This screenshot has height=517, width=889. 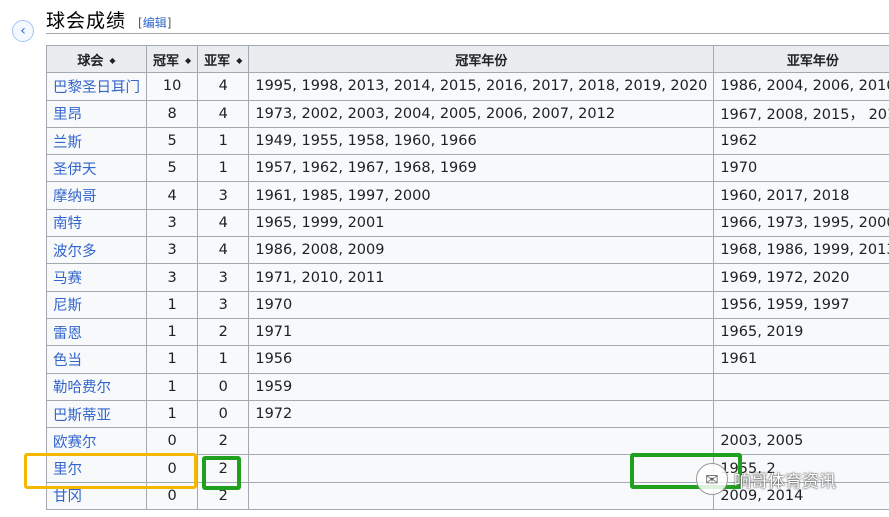 What do you see at coordinates (801, 304) in the screenshot?
I see `cell-runner-years: 1956, 1959, 1997` at bounding box center [801, 304].